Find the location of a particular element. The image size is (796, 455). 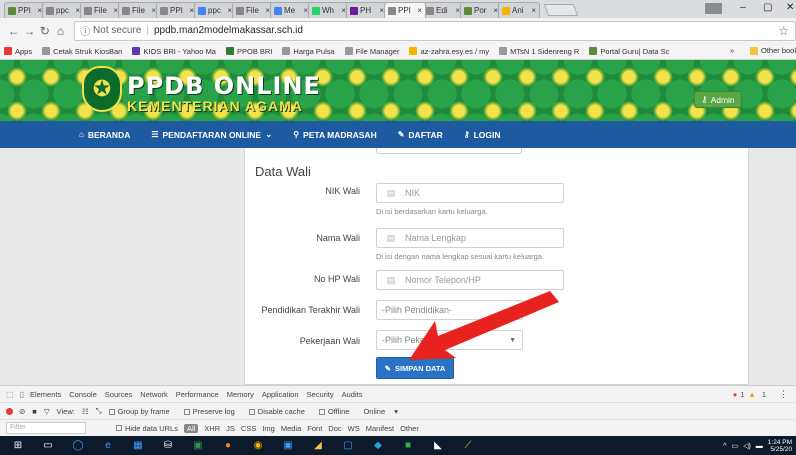

browser-tab: Edi × is located at coordinates (443, 10).